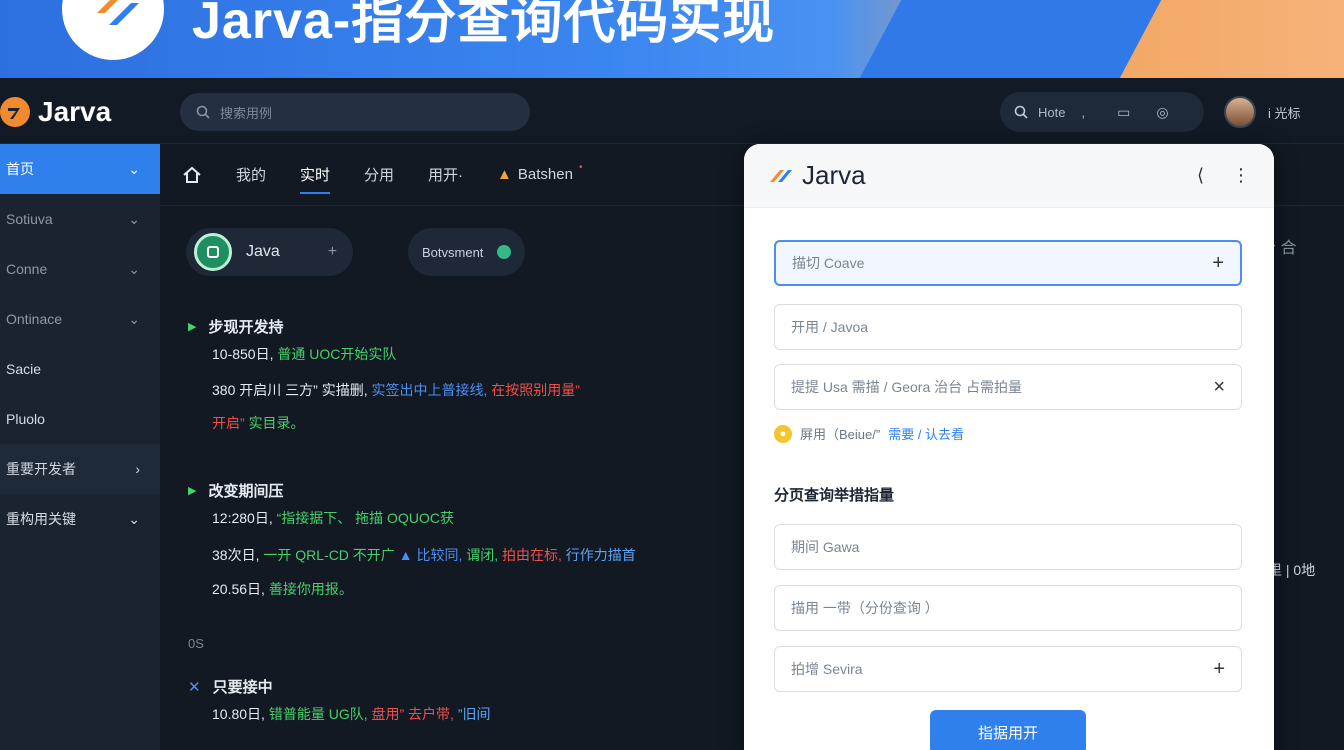  Describe the element at coordinates (484, 25) in the screenshot. I see `banner-title: Jarva-指分查询代码实现` at that location.